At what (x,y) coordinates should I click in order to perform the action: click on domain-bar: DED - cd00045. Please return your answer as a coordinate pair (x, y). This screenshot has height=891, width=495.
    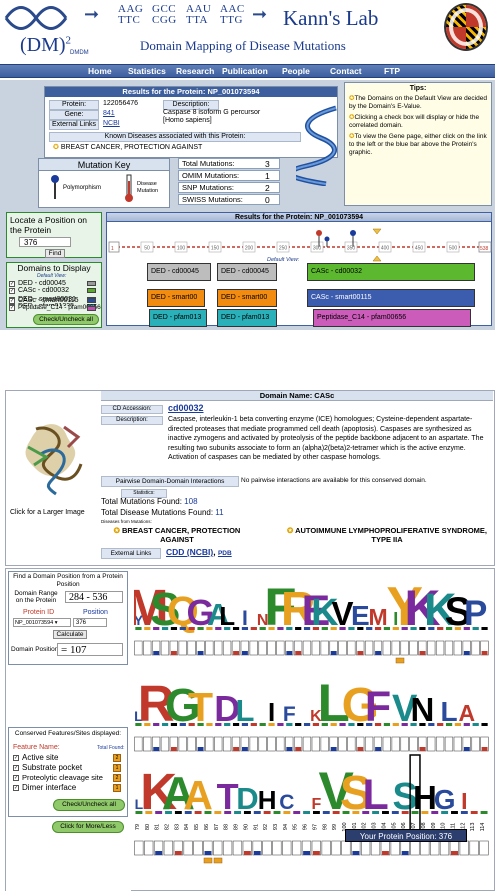
    Looking at the image, I should click on (179, 272).